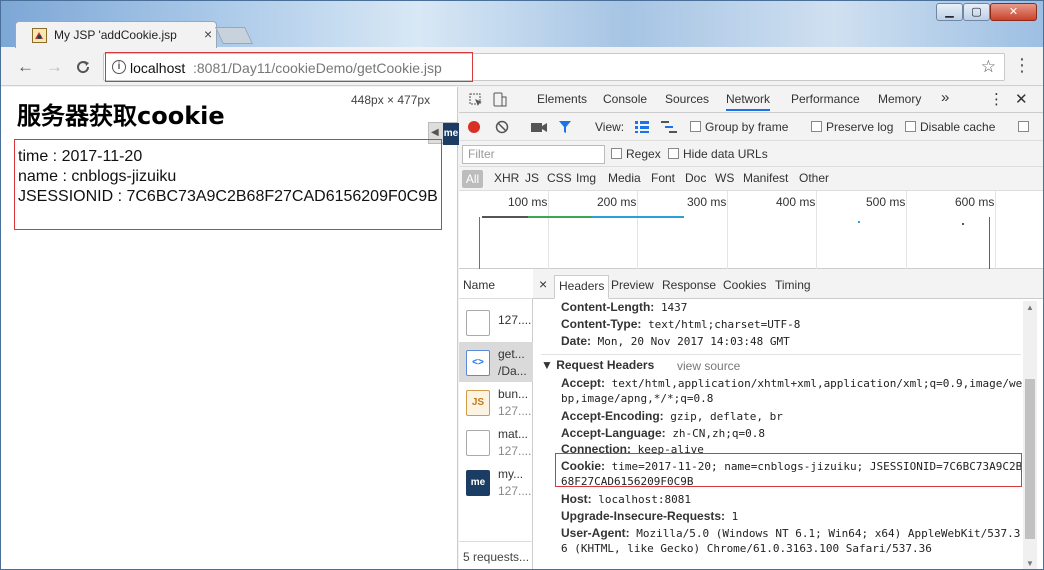  I want to click on devtools-menu-icon: ⋮, so click(996, 99).